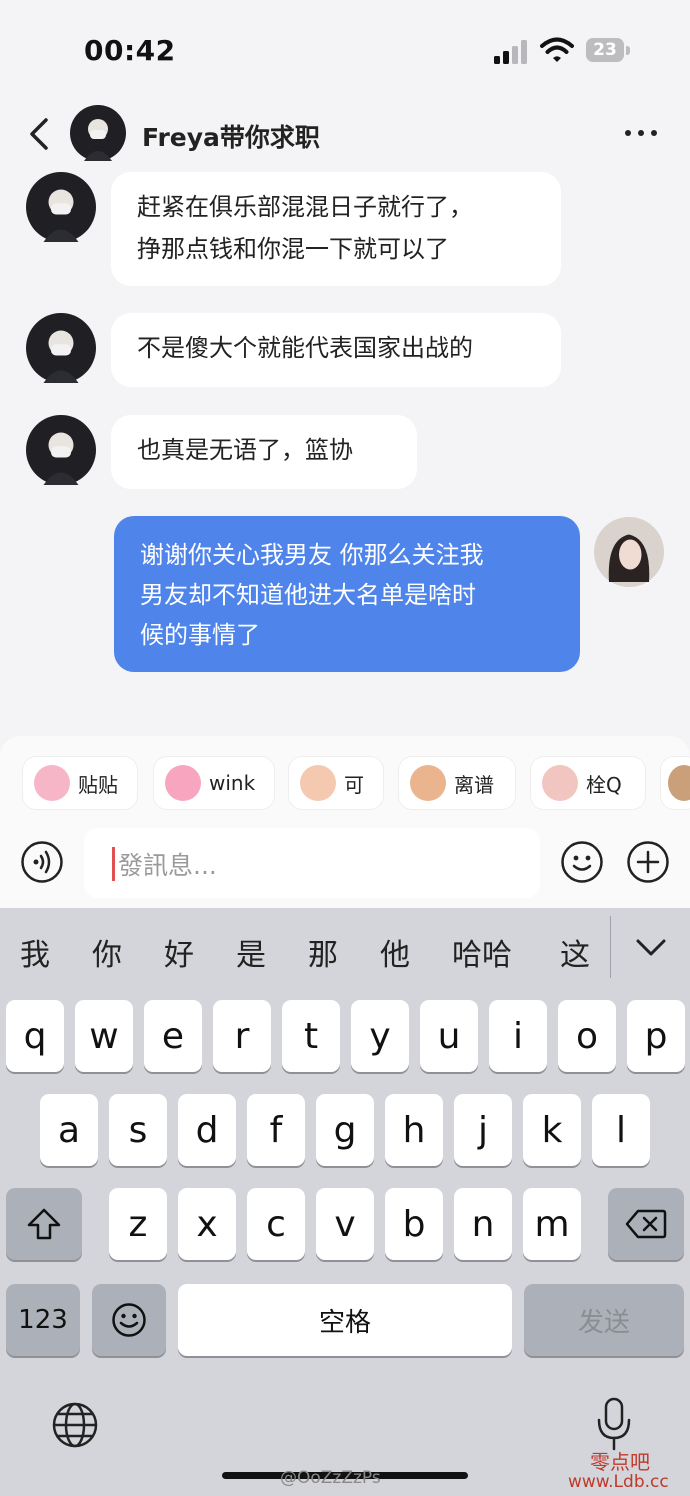 This screenshot has height=1496, width=690. What do you see at coordinates (107, 952) in the screenshot?
I see `candidate-word: 你` at bounding box center [107, 952].